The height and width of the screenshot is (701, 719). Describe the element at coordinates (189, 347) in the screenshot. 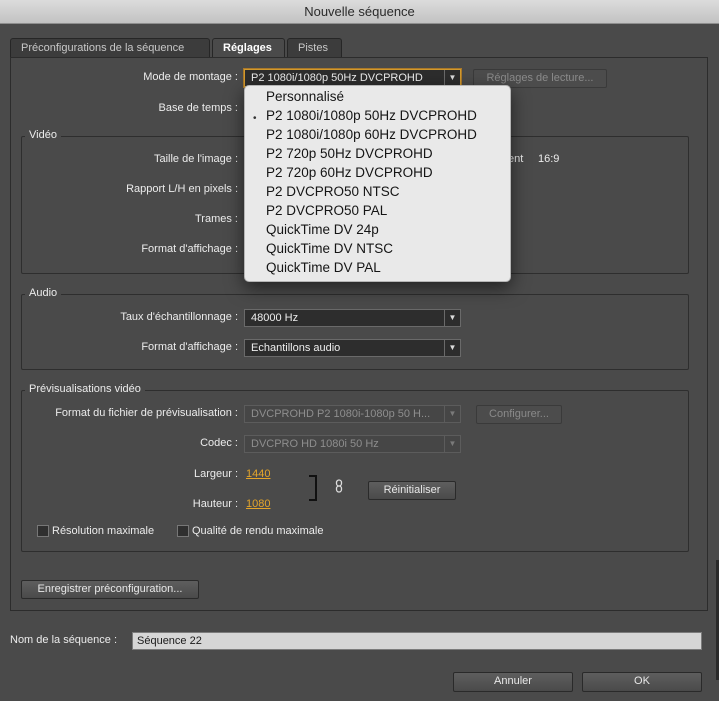

I see `audio-display-format-label: Format d'affichage :` at that location.